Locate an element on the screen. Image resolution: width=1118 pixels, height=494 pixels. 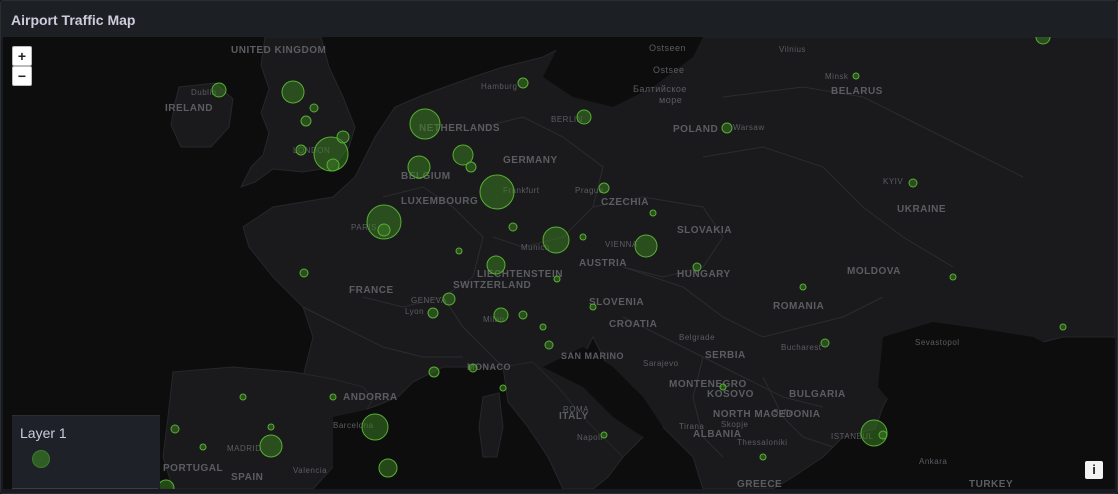
label-geneva: GENEVA is located at coordinates (429, 300).